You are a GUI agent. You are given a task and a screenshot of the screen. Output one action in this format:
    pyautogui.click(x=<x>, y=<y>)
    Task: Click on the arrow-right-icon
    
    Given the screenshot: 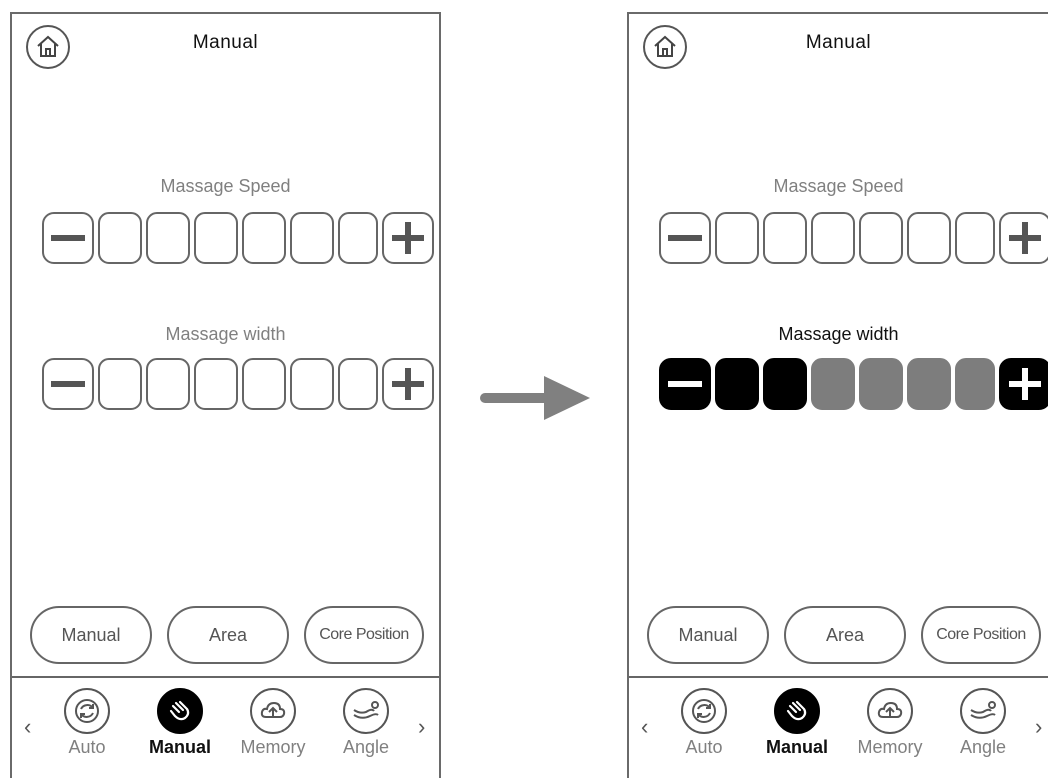 What is the action you would take?
    pyautogui.click(x=535, y=398)
    